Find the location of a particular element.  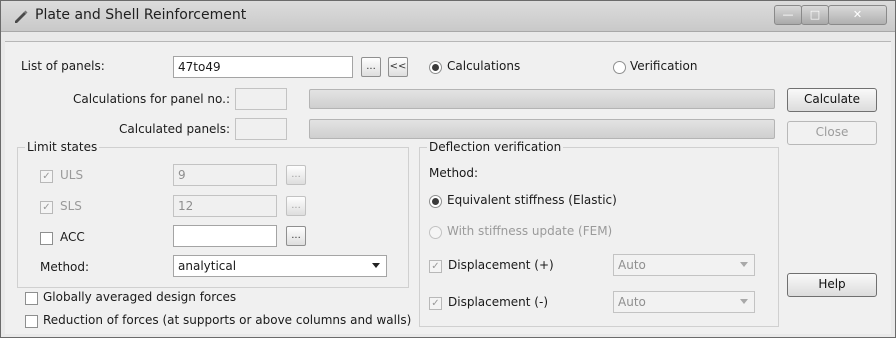

calculated-panels-label: Calculated panels: is located at coordinates (175, 129).